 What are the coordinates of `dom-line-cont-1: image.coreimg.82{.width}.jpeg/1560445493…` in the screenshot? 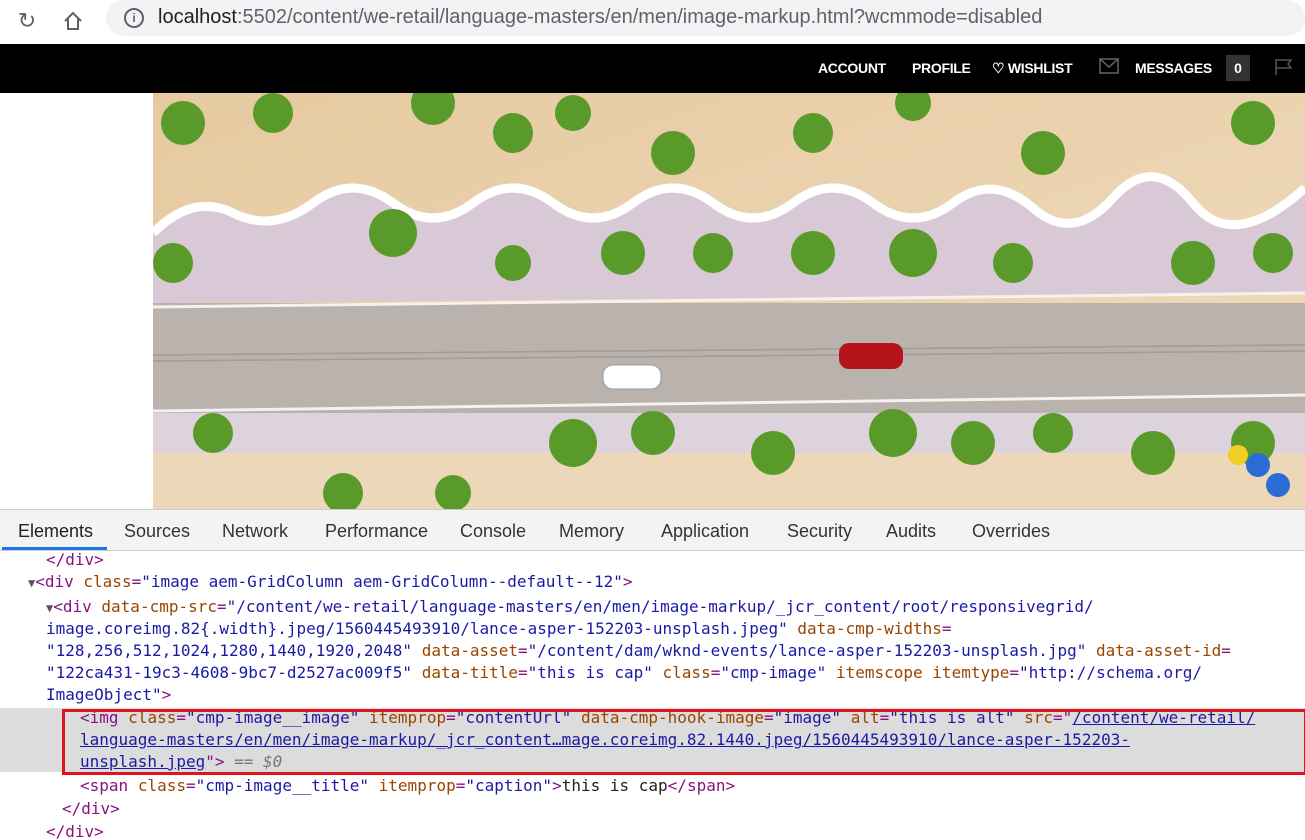 It's located at (499, 628).